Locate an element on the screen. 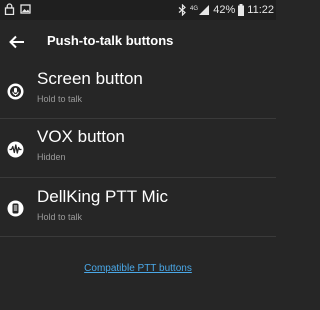 The height and width of the screenshot is (310, 320). item-title: DellKing PTT Mic is located at coordinates (102, 196).